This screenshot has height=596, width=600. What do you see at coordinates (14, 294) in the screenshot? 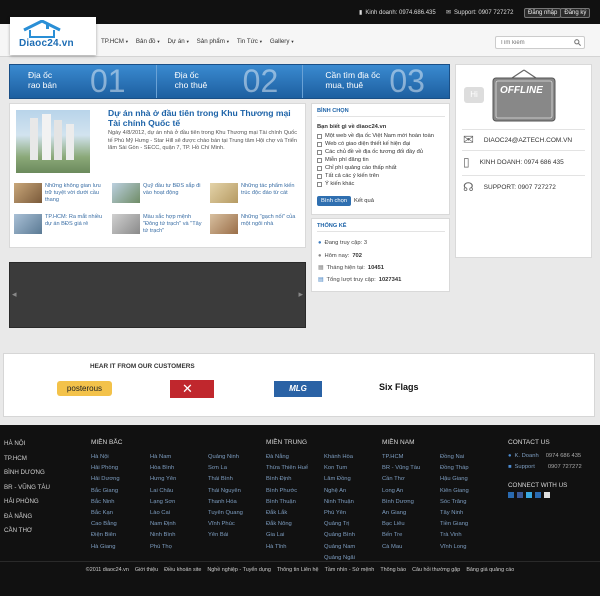
I see `slider-prev-arrow-icon: ◂` at bounding box center [14, 294].